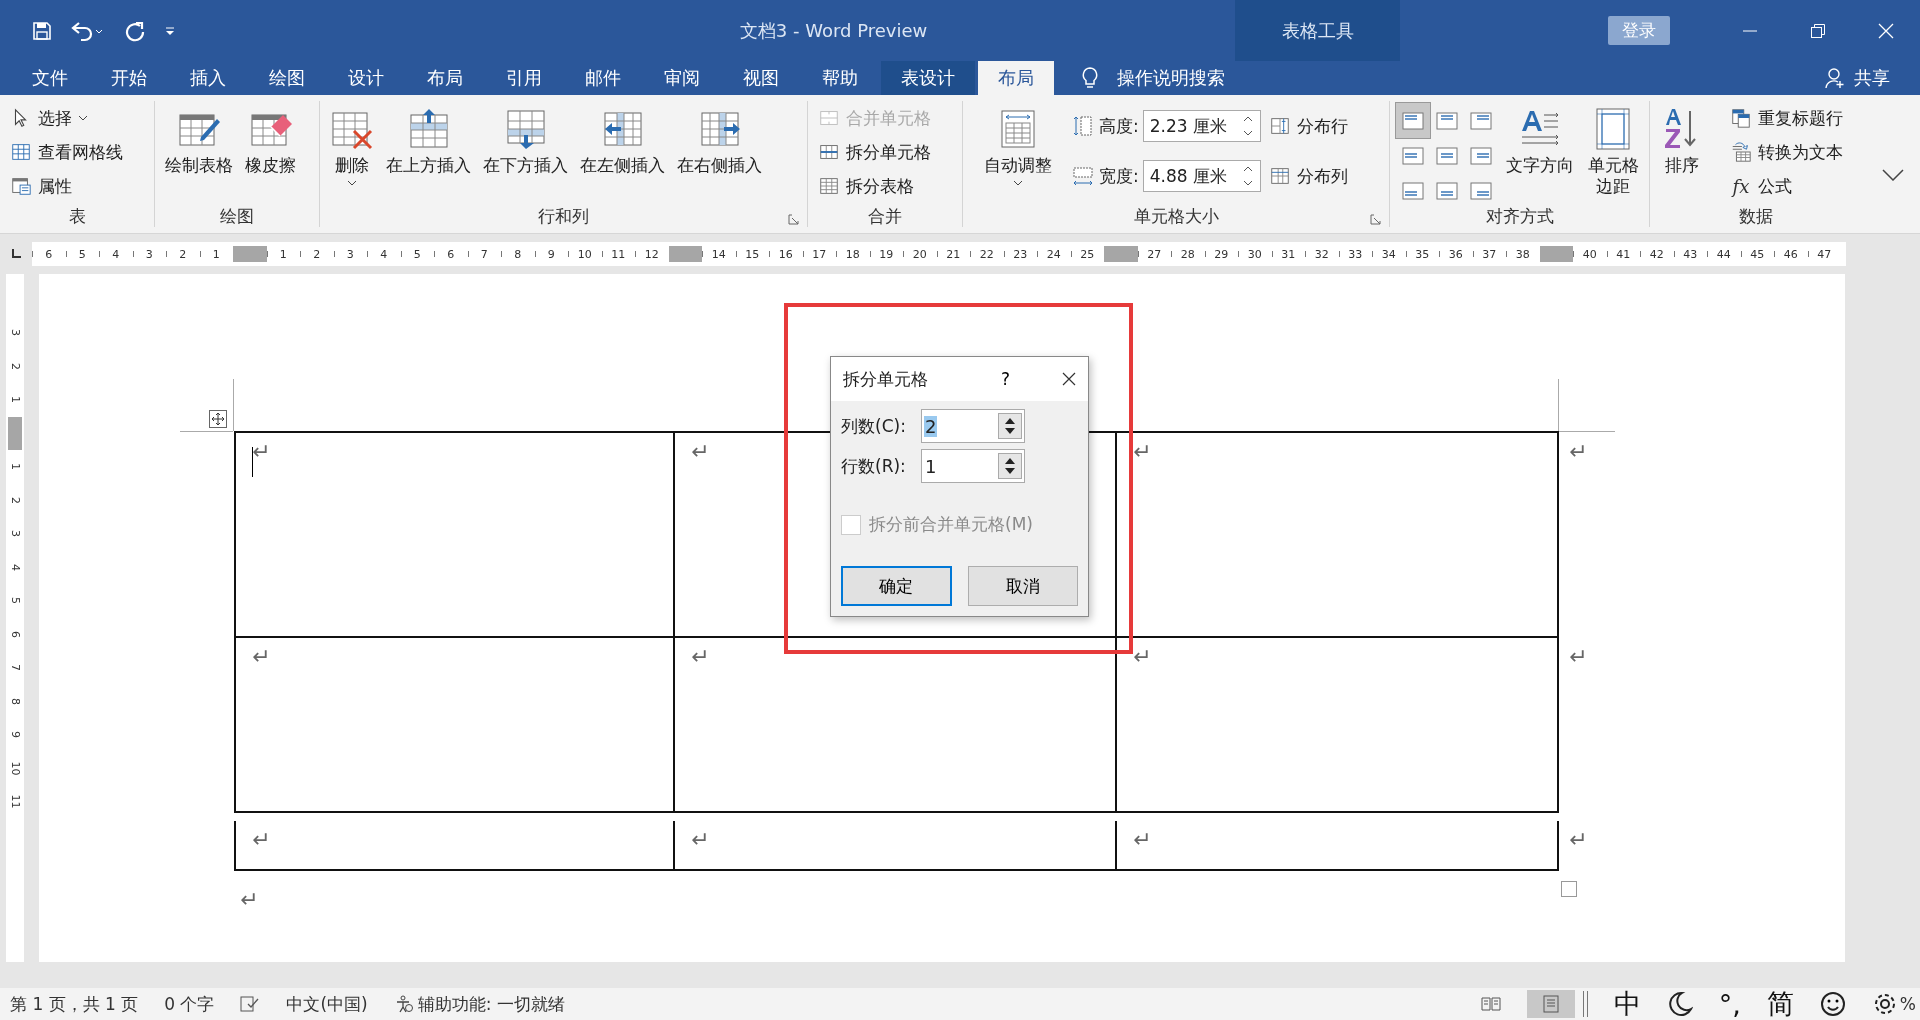 The width and height of the screenshot is (1920, 1020). Describe the element at coordinates (896, 586) in the screenshot. I see `dialog-button: 确定` at that location.